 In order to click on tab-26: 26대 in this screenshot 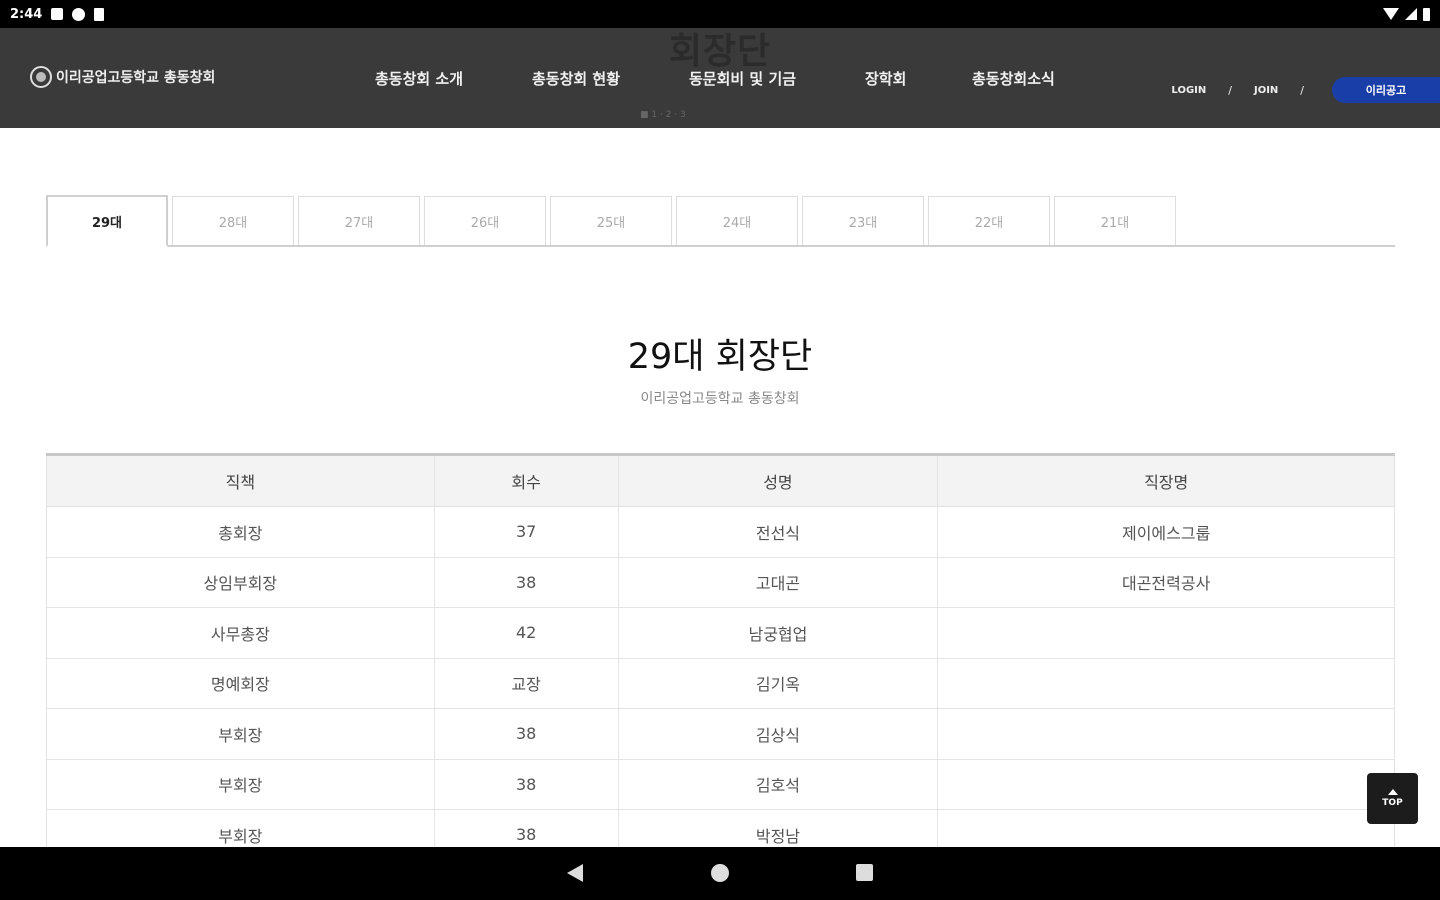, I will do `click(485, 220)`.